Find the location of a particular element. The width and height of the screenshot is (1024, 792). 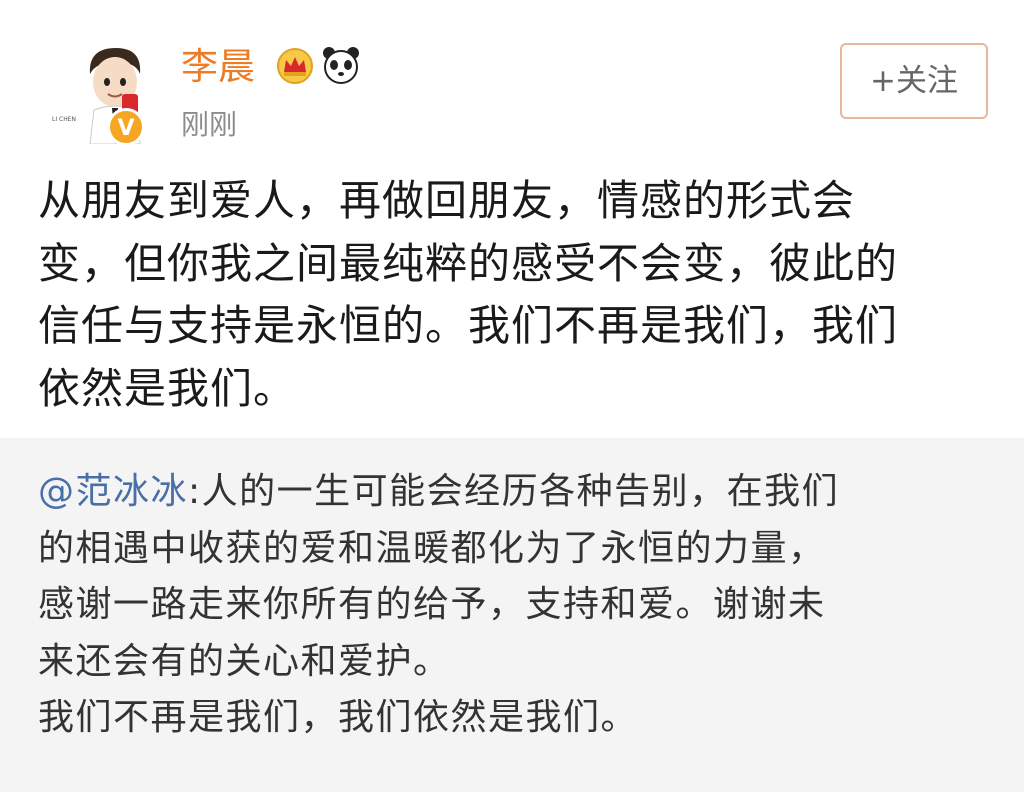

panda-icon is located at coordinates (341, 65).